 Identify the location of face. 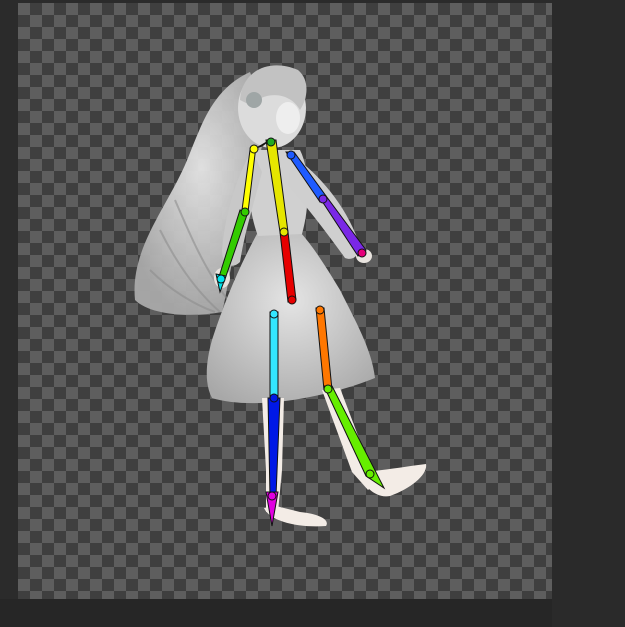
(288, 118).